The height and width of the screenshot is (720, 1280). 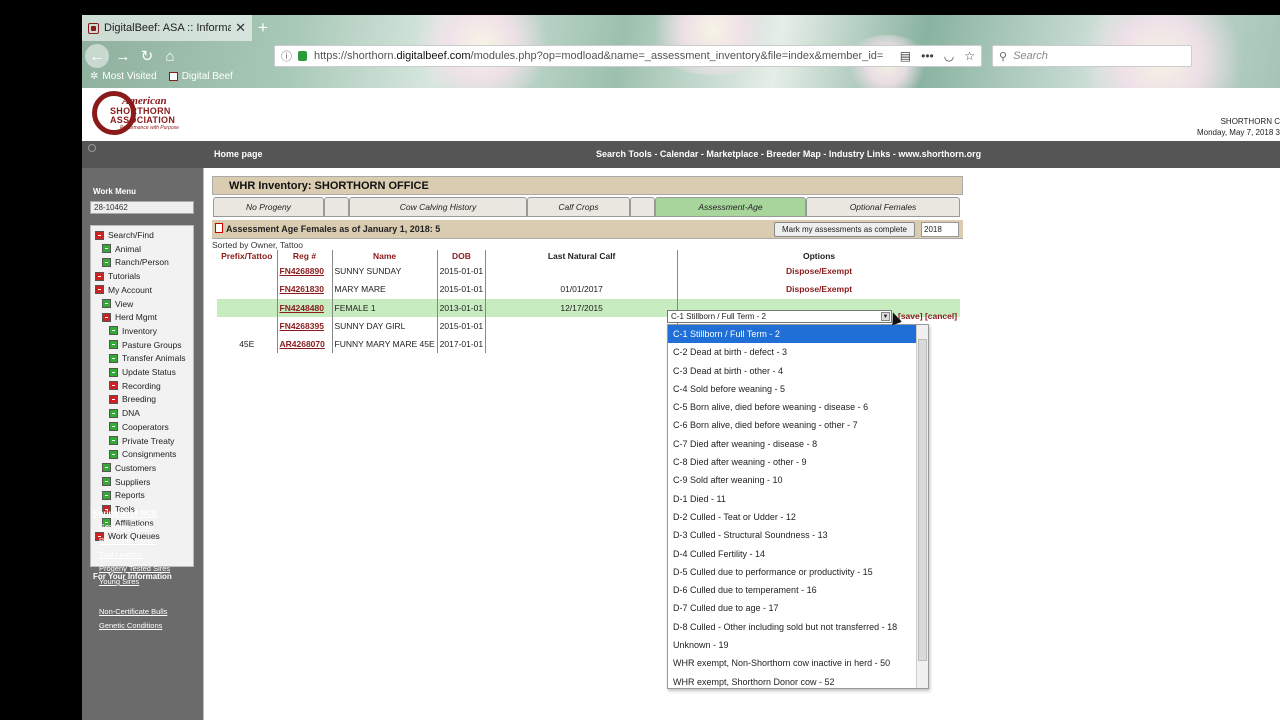 What do you see at coordinates (578, 207) in the screenshot?
I see `tab-calf-crops: Calf Crops` at bounding box center [578, 207].